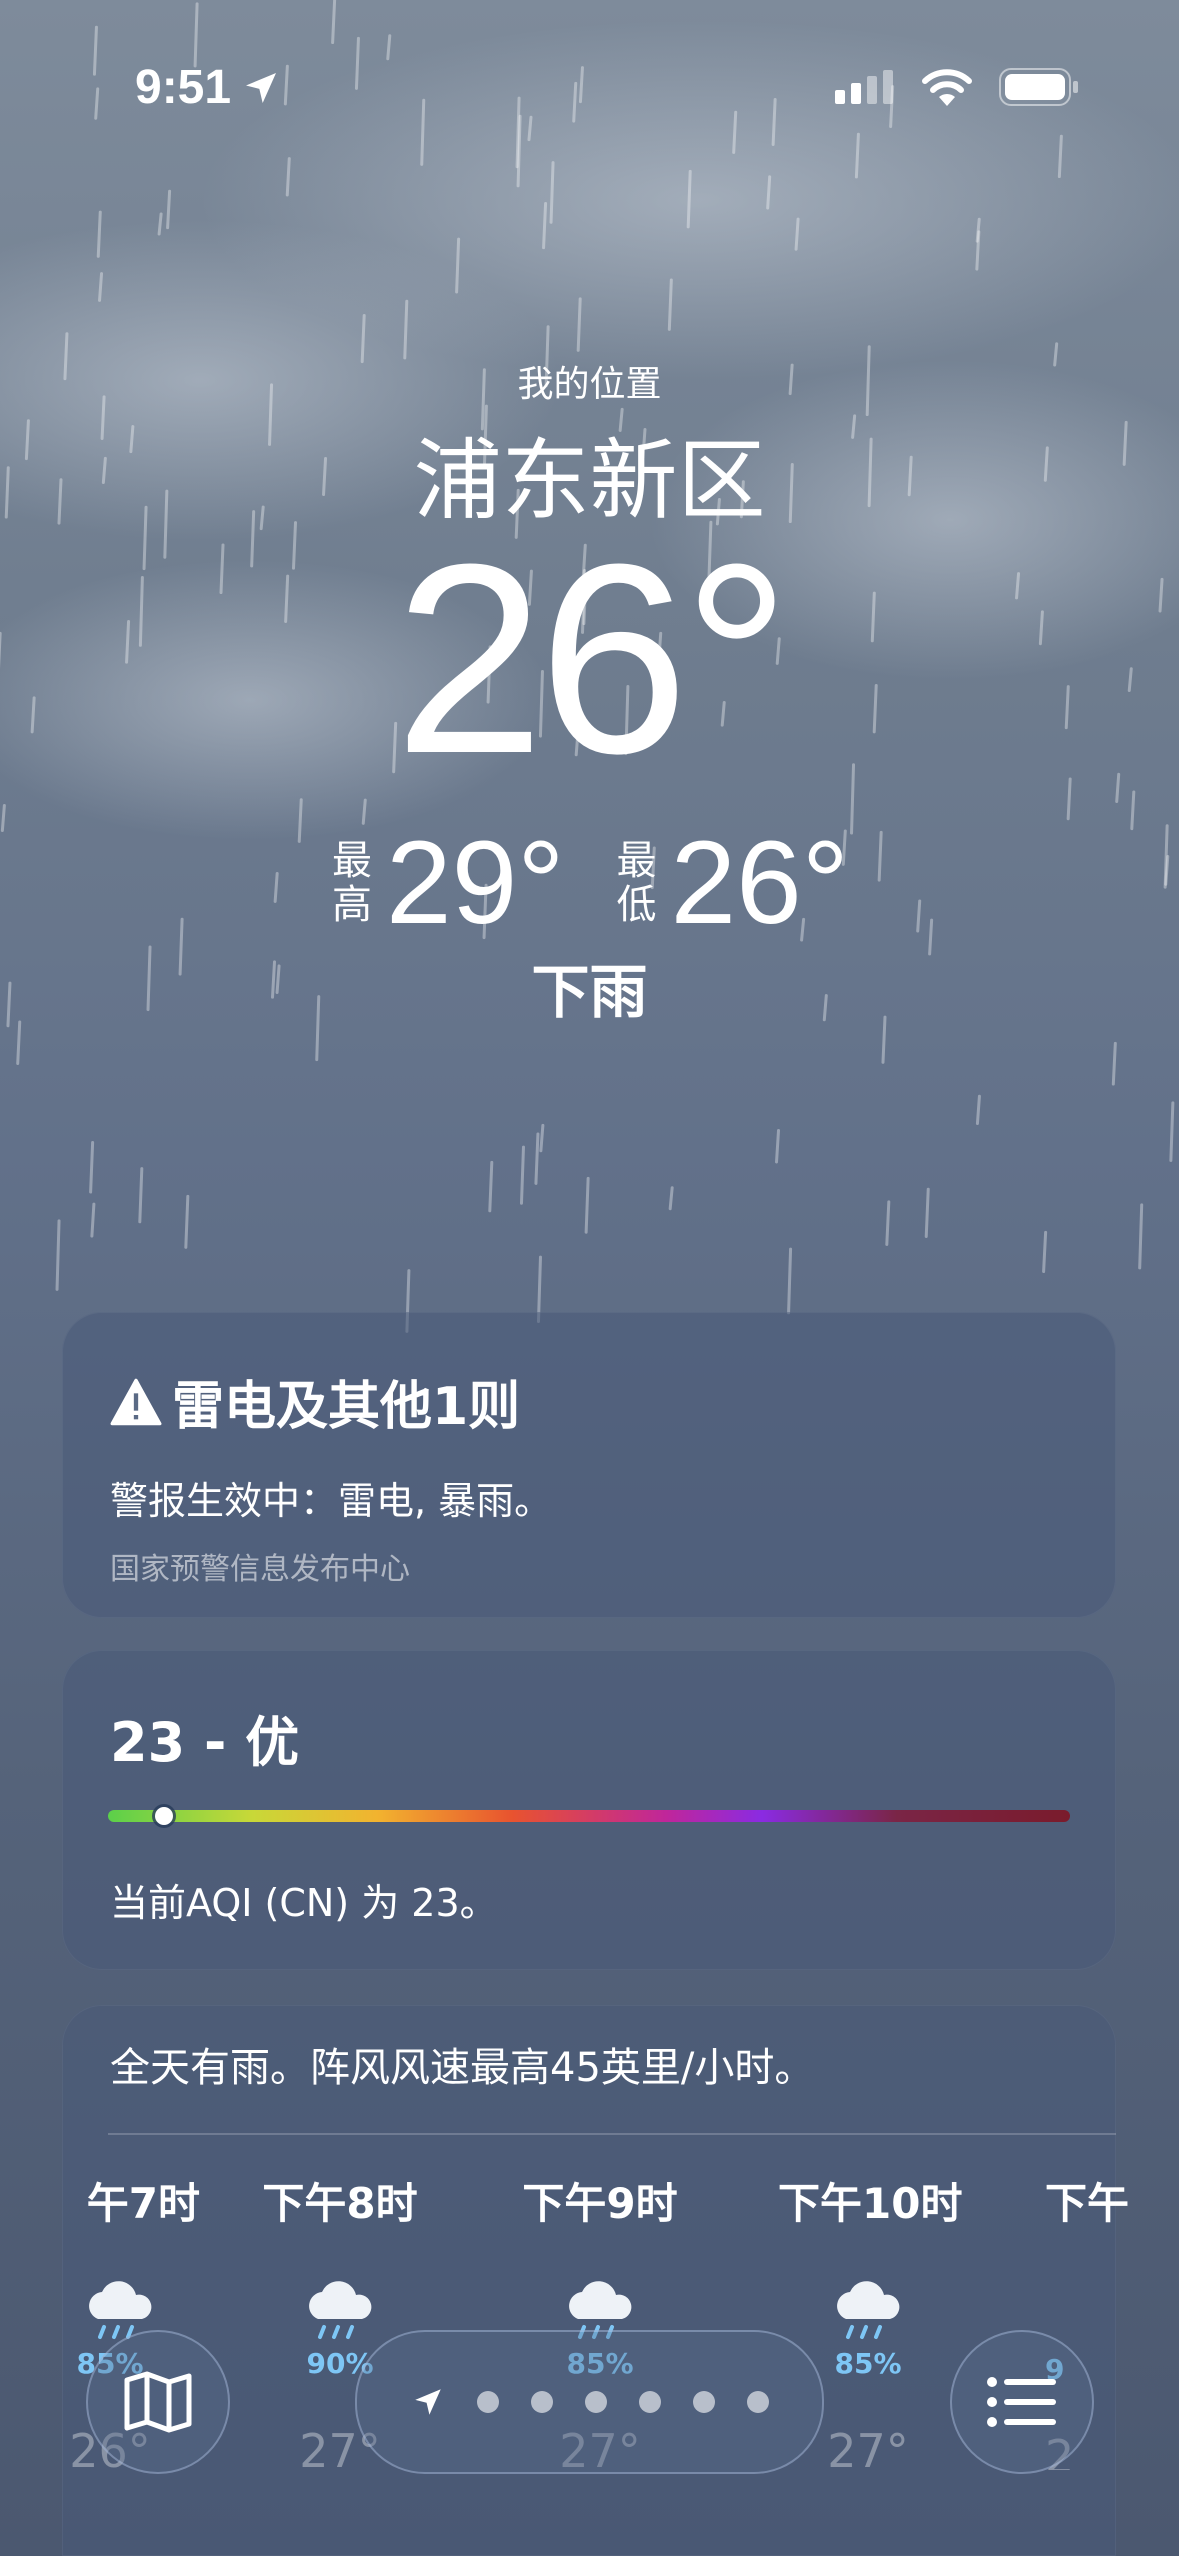  Describe the element at coordinates (589, 1465) in the screenshot. I see `severe-weather-alert-card: 雷电及其他1则 警报生效中：雷电, 暴雨。 国家预警信息发布中心` at that location.